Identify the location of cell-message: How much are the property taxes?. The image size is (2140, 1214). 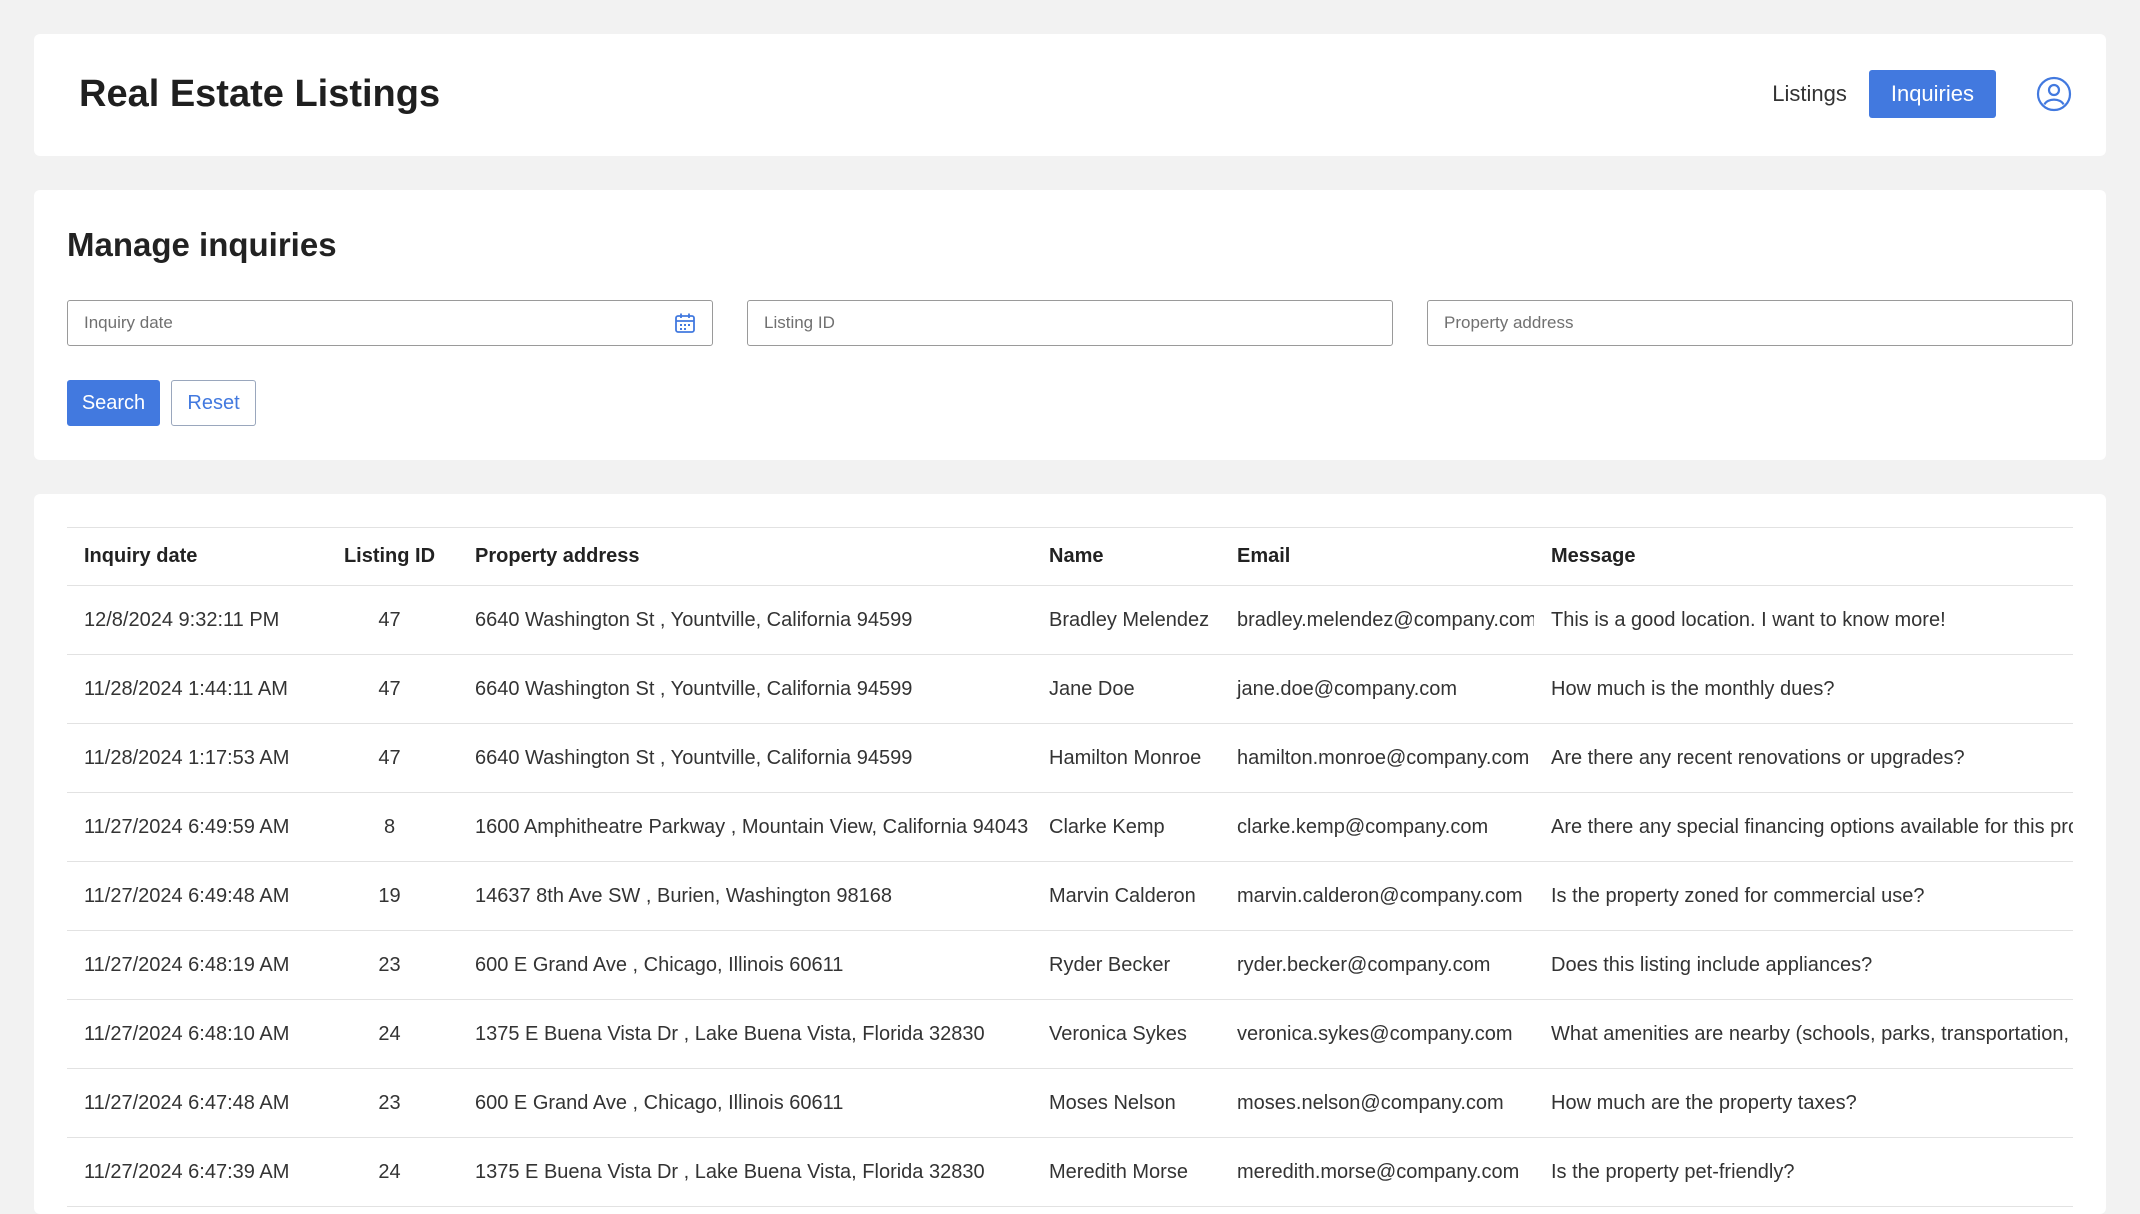
(1704, 1102).